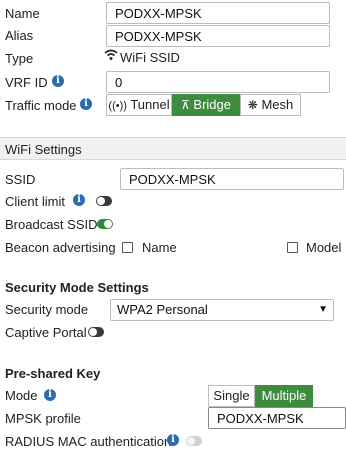 The width and height of the screenshot is (346, 449). I want to click on security-mode-settings-title: Security Mode Settings, so click(77, 287).